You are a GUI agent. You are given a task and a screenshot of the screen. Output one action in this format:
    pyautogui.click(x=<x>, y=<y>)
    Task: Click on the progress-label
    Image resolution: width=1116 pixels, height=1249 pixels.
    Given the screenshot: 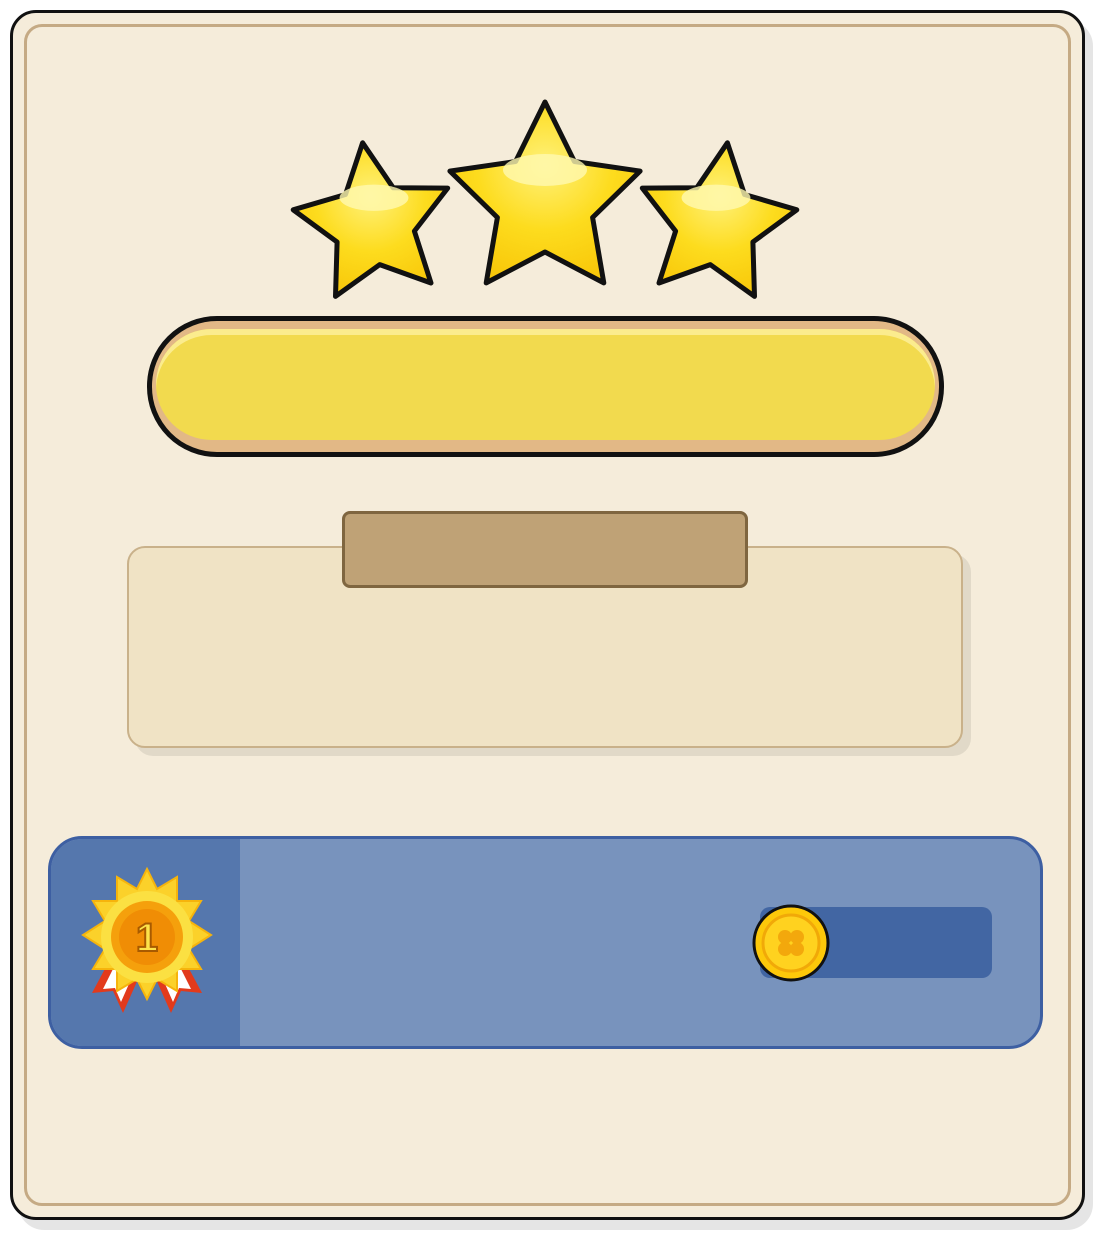 What is the action you would take?
    pyautogui.click(x=545, y=386)
    